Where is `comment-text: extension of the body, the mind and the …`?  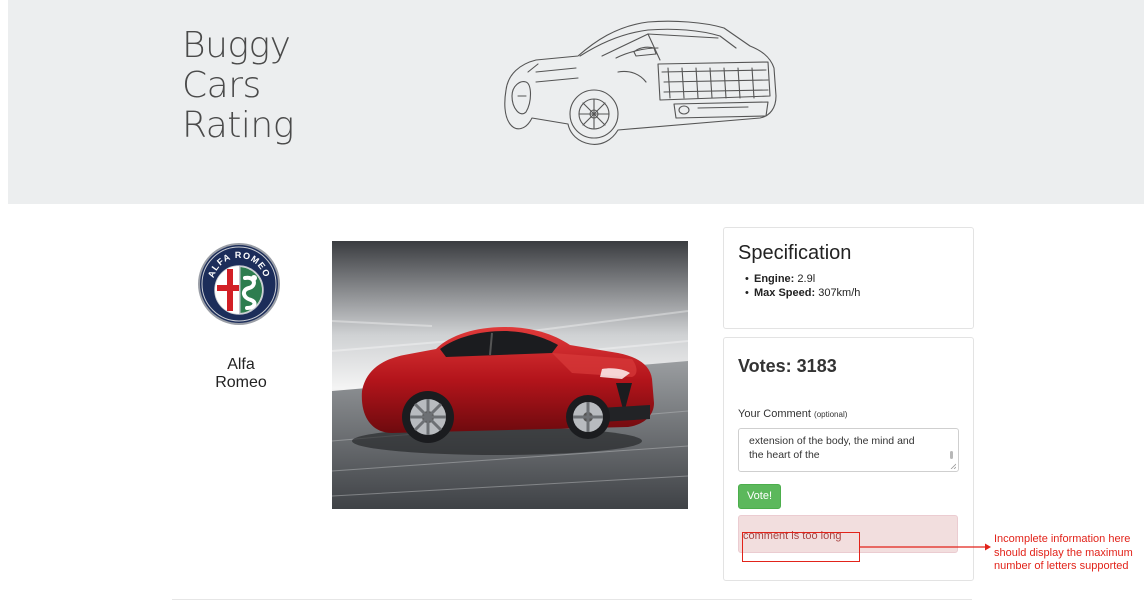 comment-text: extension of the body, the mind and the … is located at coordinates (832, 448).